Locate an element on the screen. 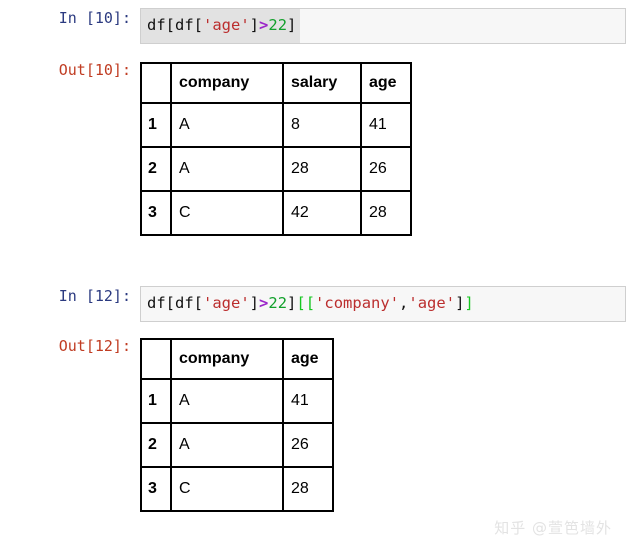  code-token-brk-11: ] is located at coordinates (469, 303).